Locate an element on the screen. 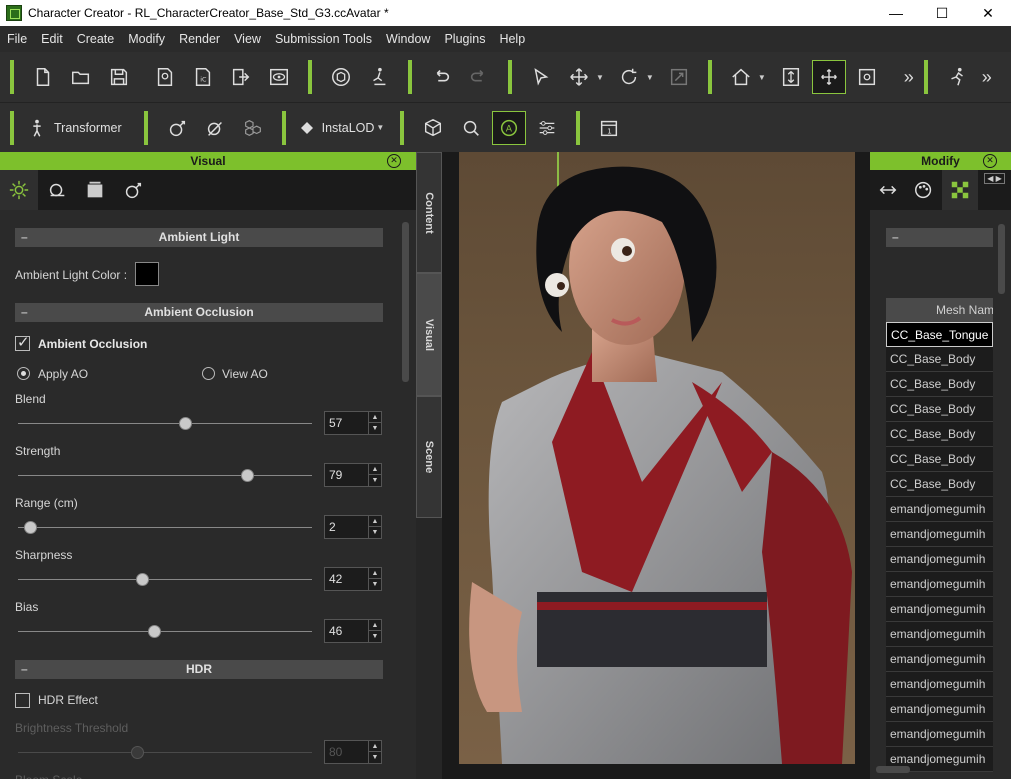  hdr-effect-checkbox is located at coordinates (22, 700).